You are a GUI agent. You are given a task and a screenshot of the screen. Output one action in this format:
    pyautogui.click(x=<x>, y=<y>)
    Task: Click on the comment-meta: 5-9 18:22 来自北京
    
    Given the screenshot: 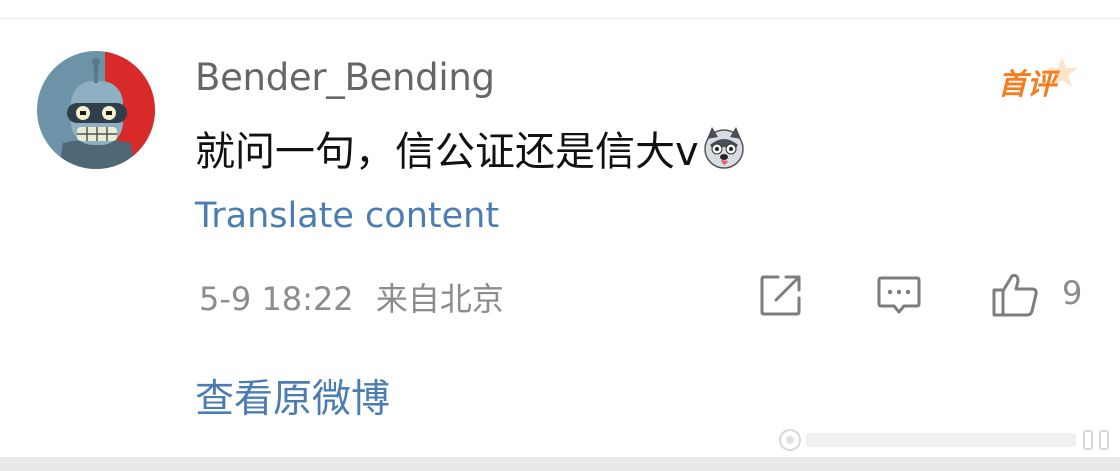 What is the action you would take?
    pyautogui.click(x=351, y=297)
    